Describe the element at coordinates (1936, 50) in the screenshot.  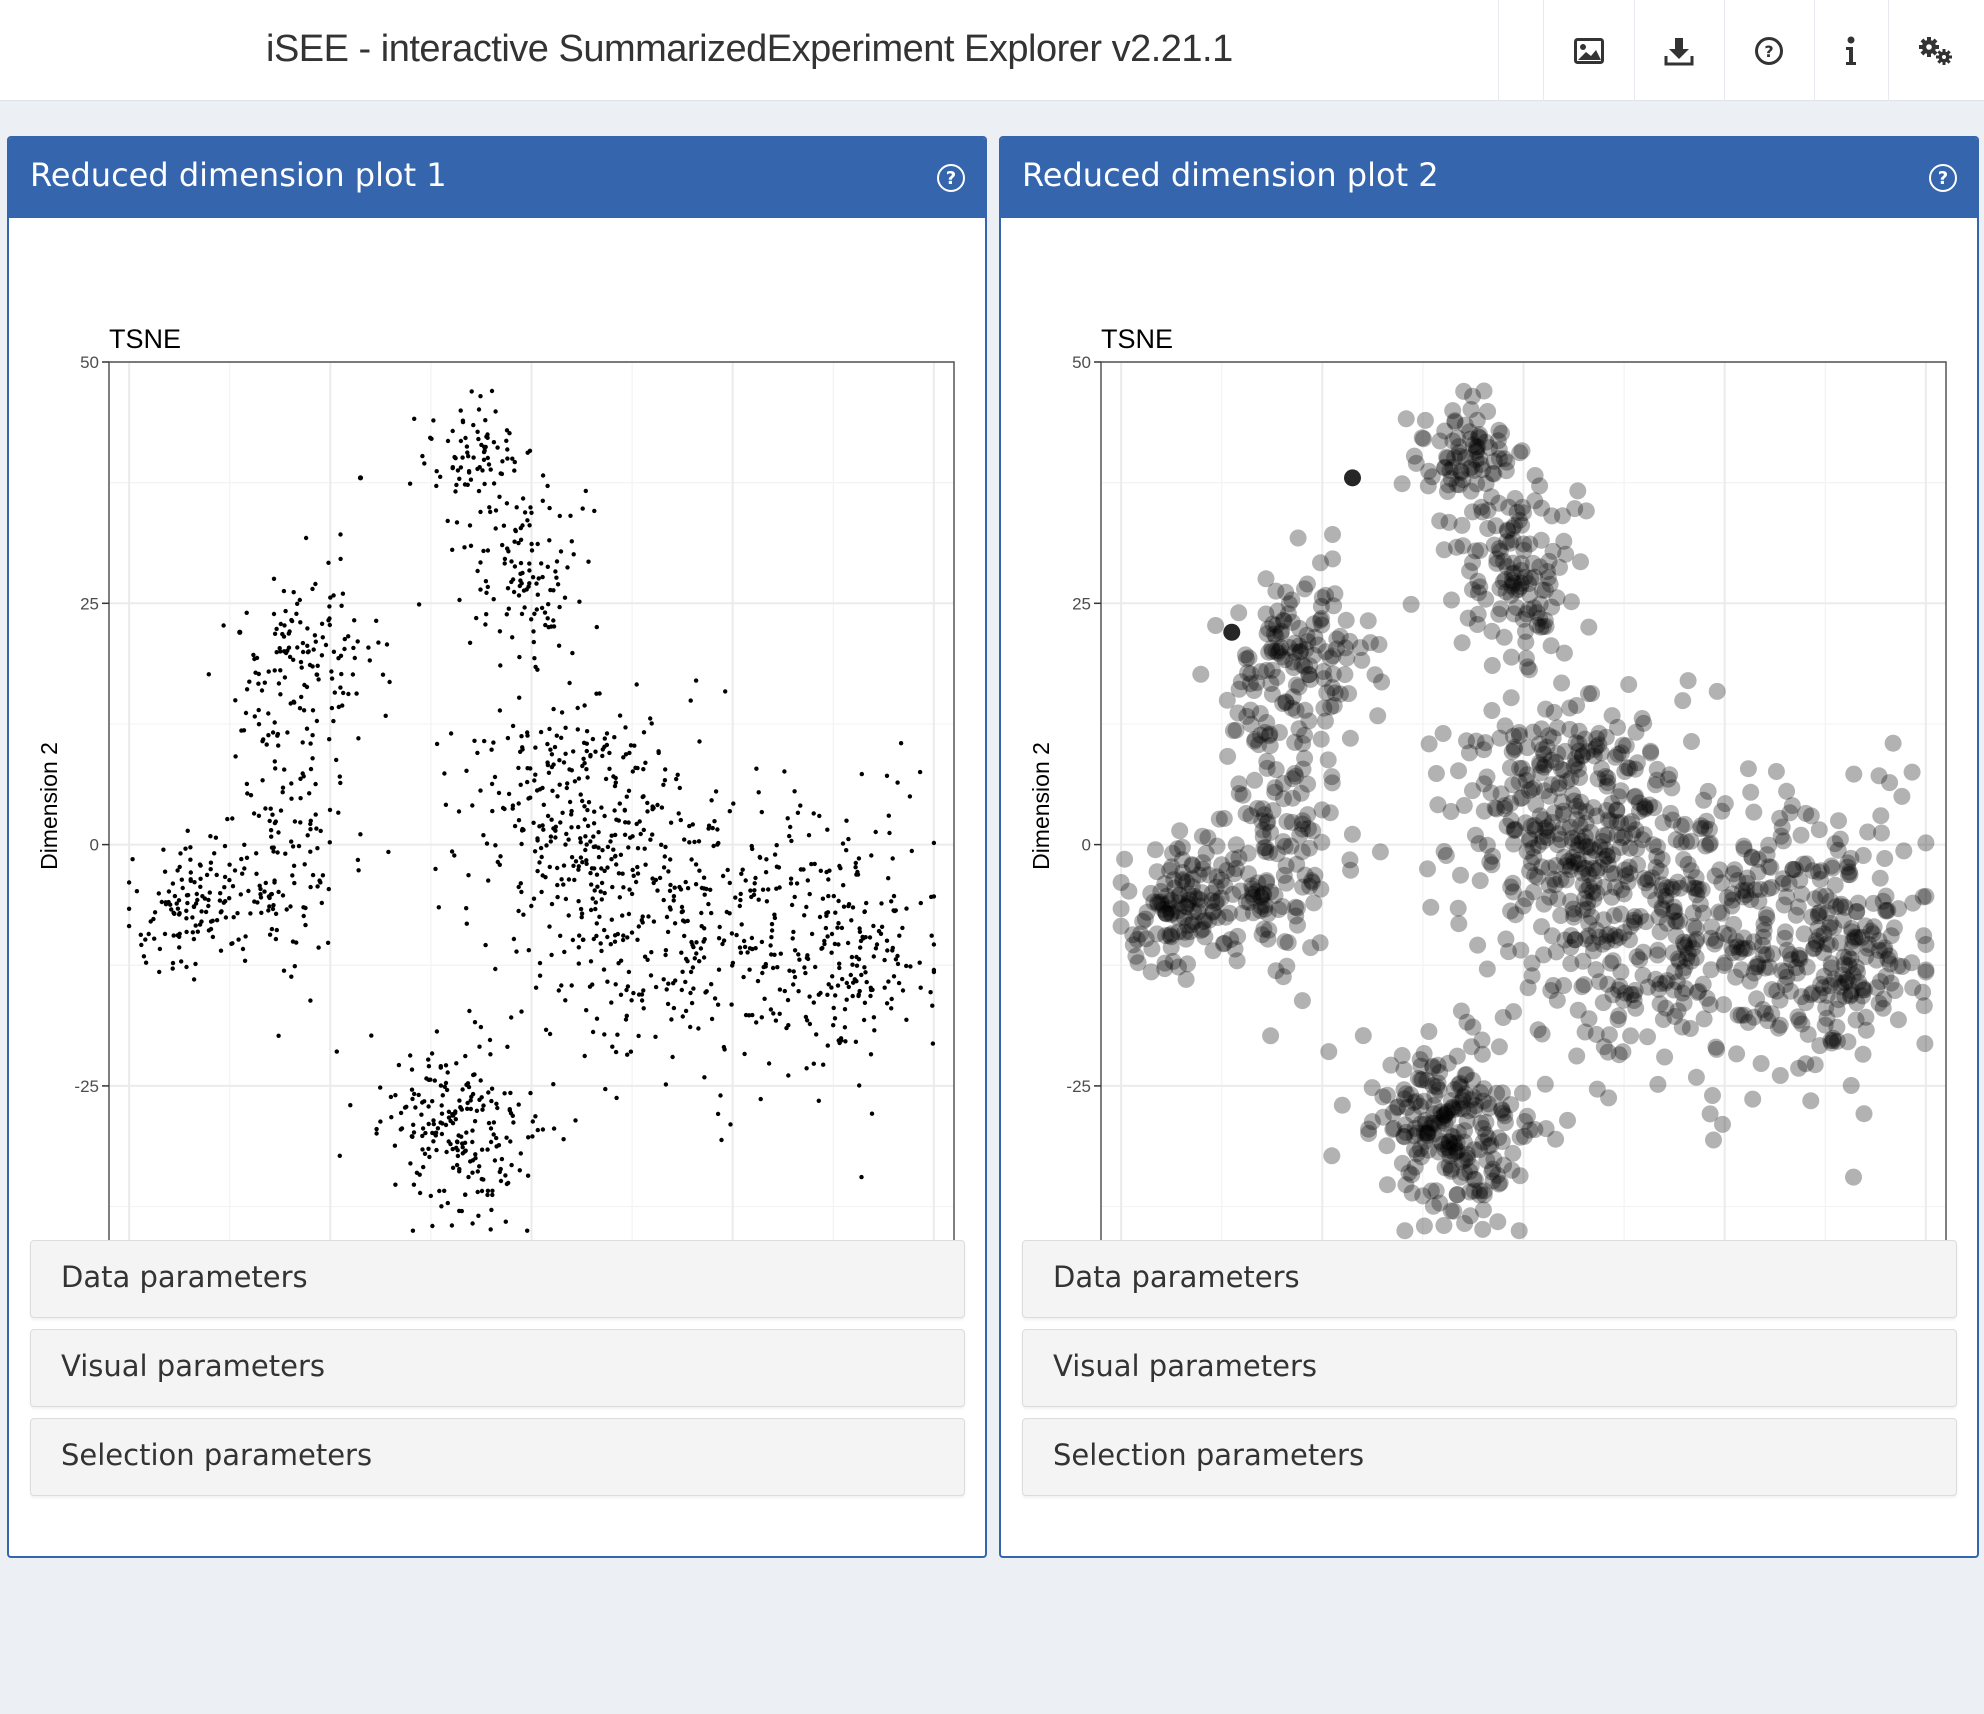
I see `settings-button` at that location.